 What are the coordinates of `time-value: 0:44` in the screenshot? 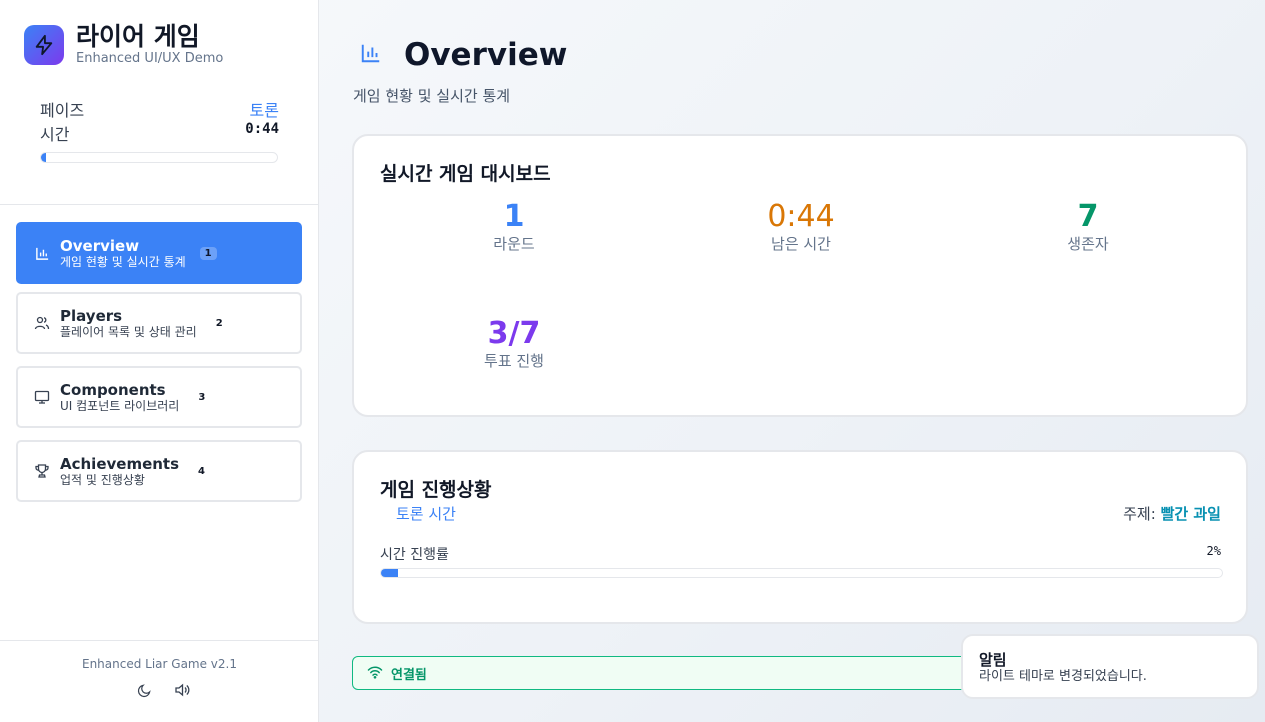 It's located at (262, 129).